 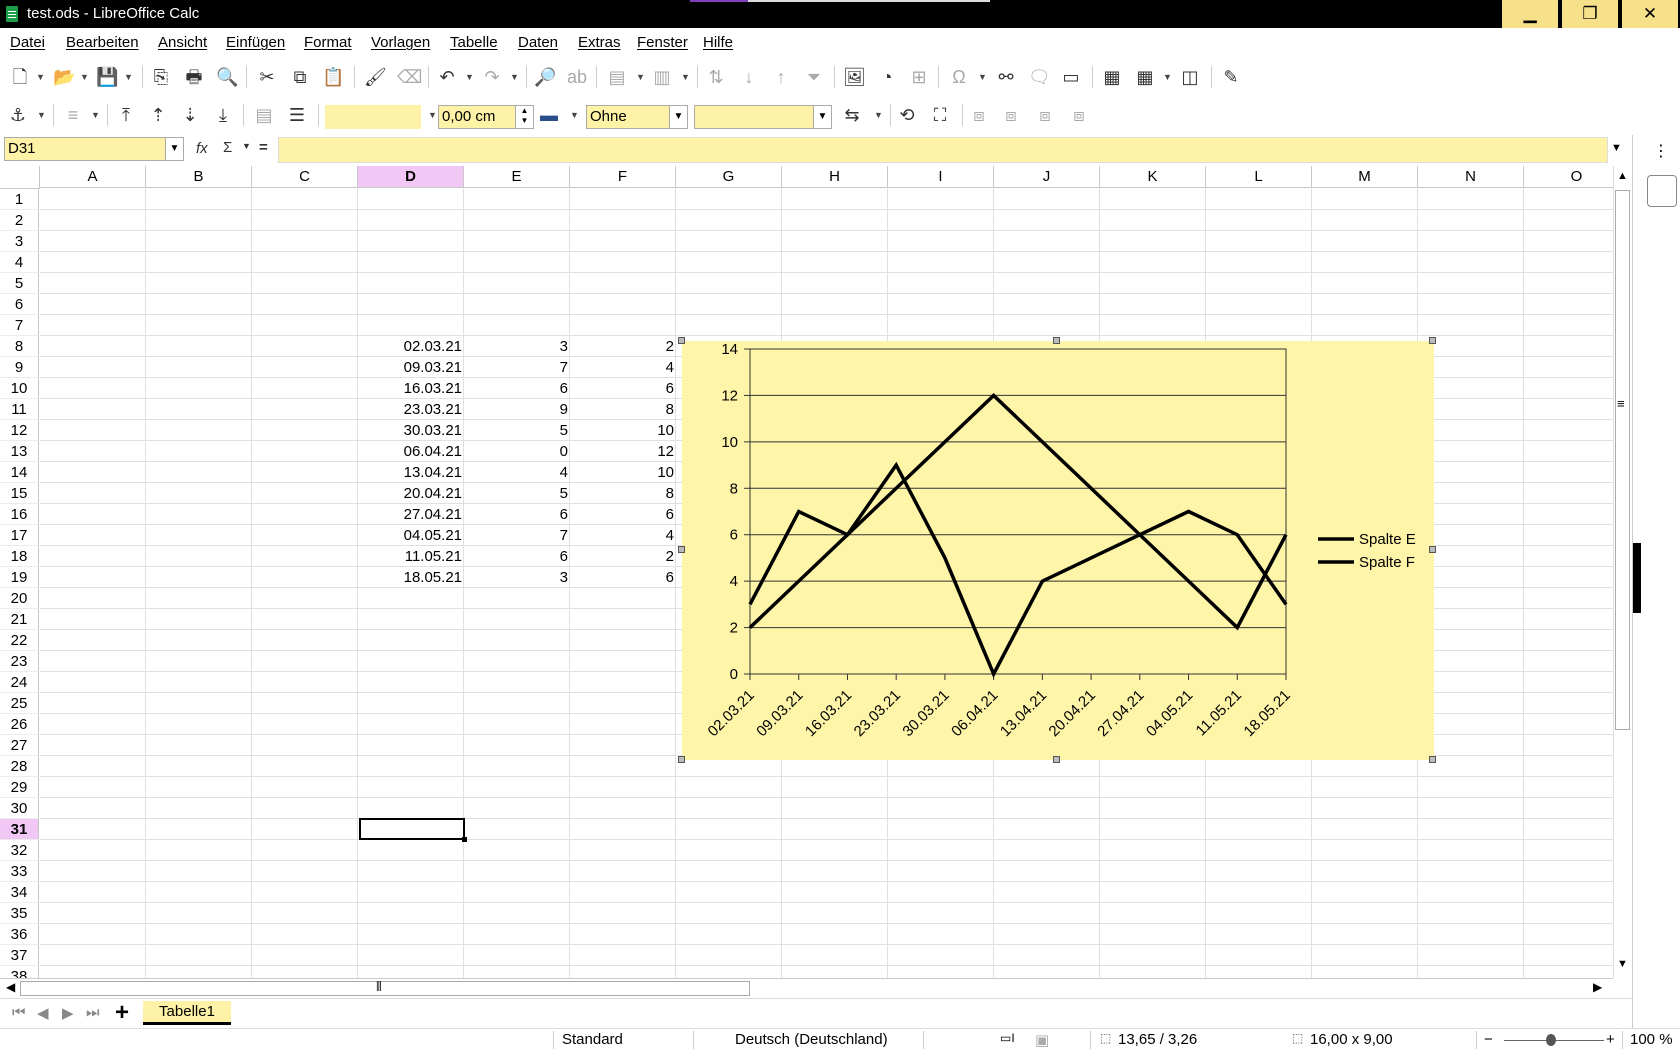 What do you see at coordinates (19, 493) in the screenshot?
I see `row-header-15: 15` at bounding box center [19, 493].